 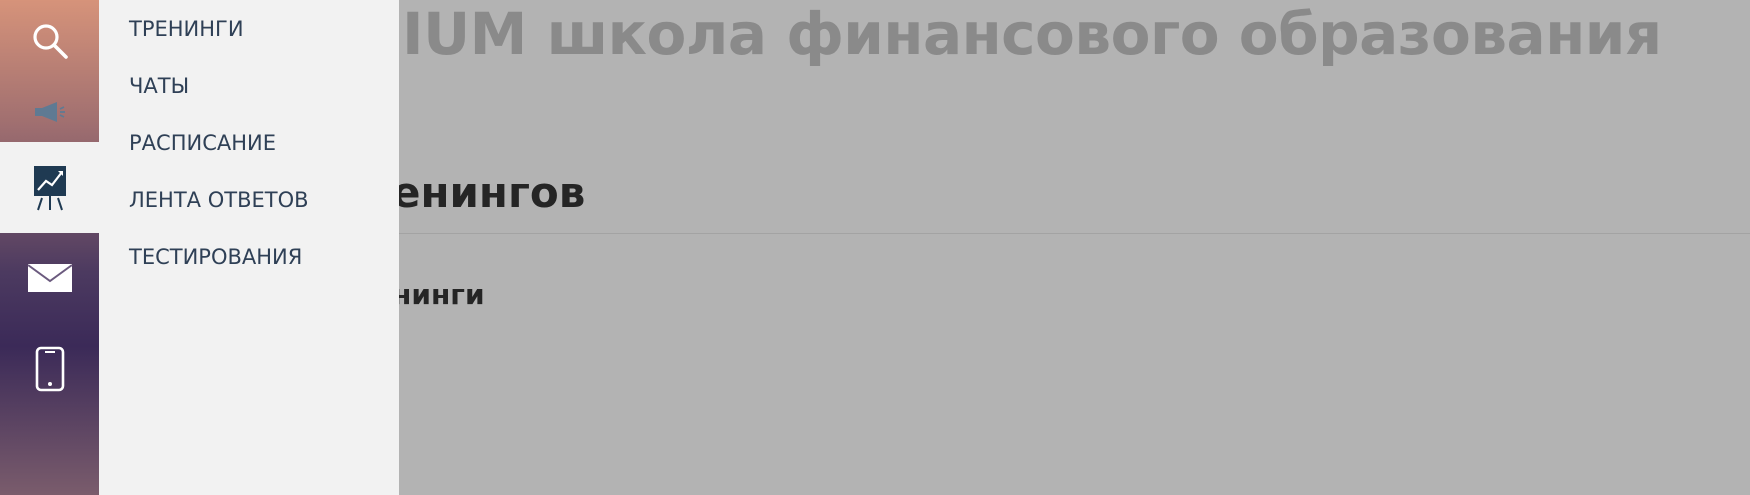 I want to click on menu-item-chats: ЧАТЫ, so click(x=159, y=86).